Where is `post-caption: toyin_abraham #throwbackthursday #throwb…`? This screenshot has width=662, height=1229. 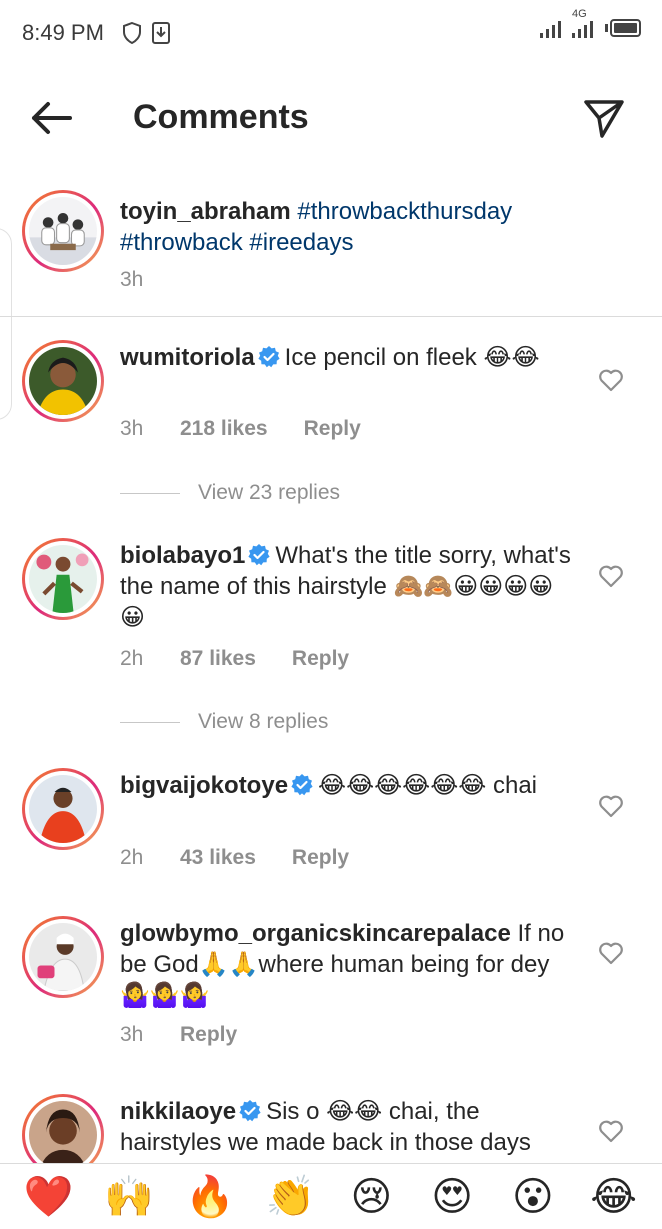
post-caption: toyin_abraham #throwbackthursday #throwb… is located at coordinates (331, 248).